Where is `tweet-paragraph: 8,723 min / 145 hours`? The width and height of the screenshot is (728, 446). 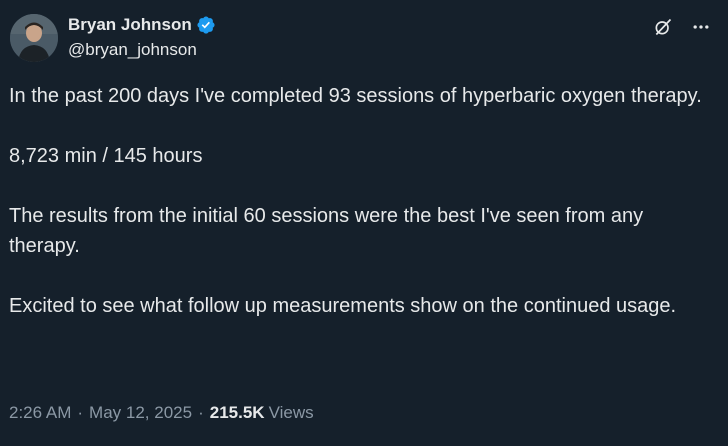 tweet-paragraph: 8,723 min / 145 hours is located at coordinates (106, 156).